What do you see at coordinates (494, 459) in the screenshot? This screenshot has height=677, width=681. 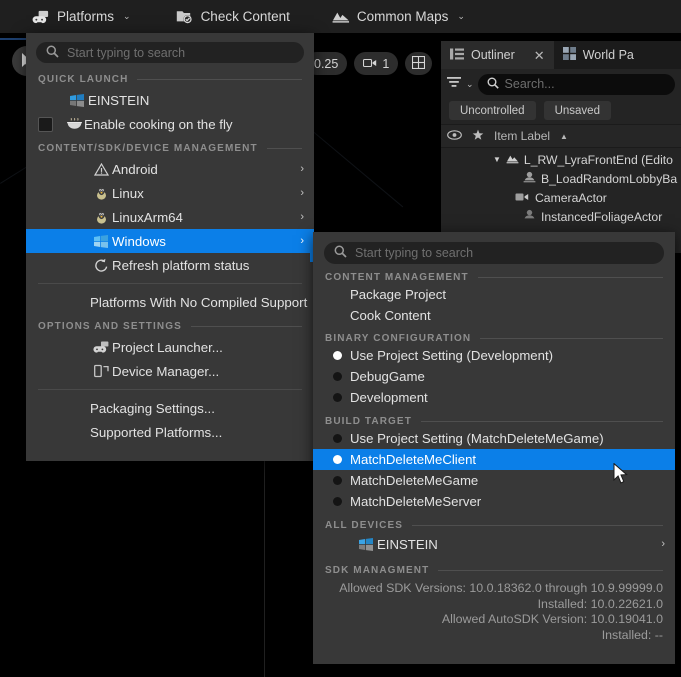 I see `menu-item-matchdeletemeclient: MatchDeleteMeClient` at bounding box center [494, 459].